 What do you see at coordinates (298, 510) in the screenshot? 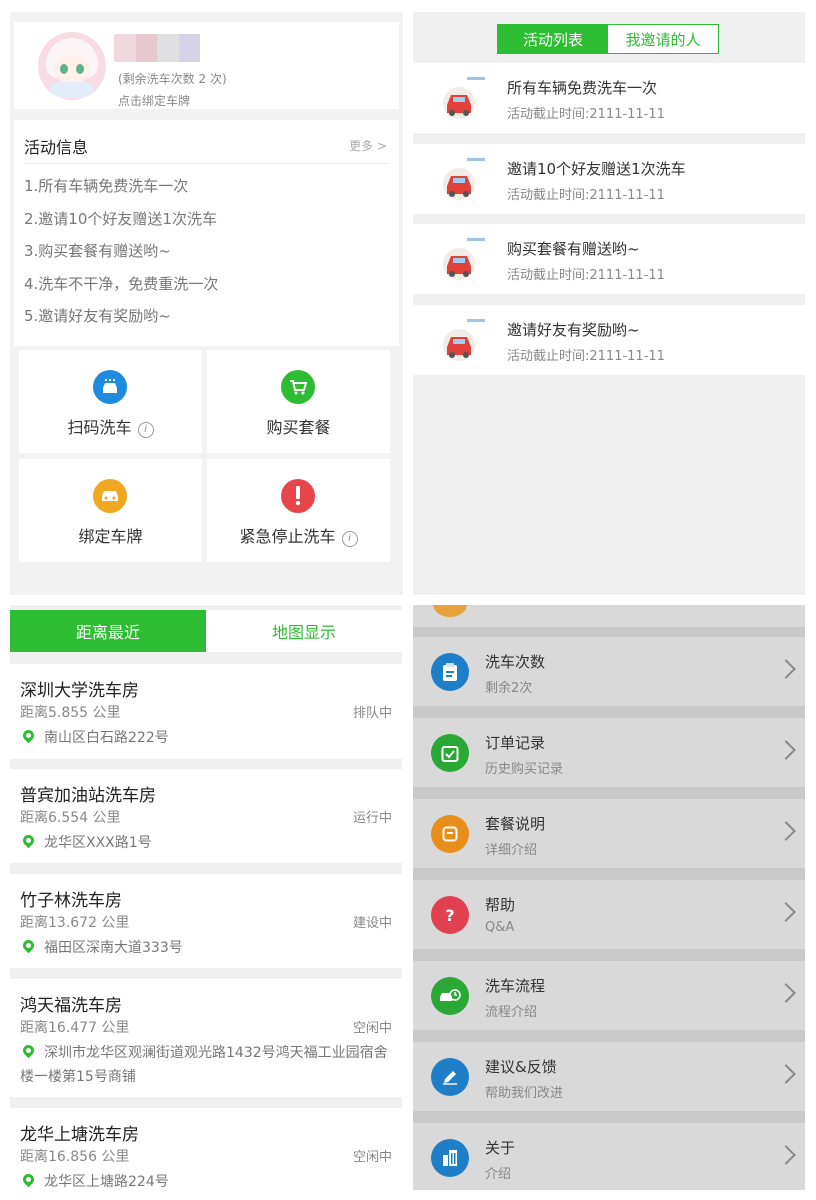
I see `emergency-stop-button: 紧急停止洗车 i` at bounding box center [298, 510].